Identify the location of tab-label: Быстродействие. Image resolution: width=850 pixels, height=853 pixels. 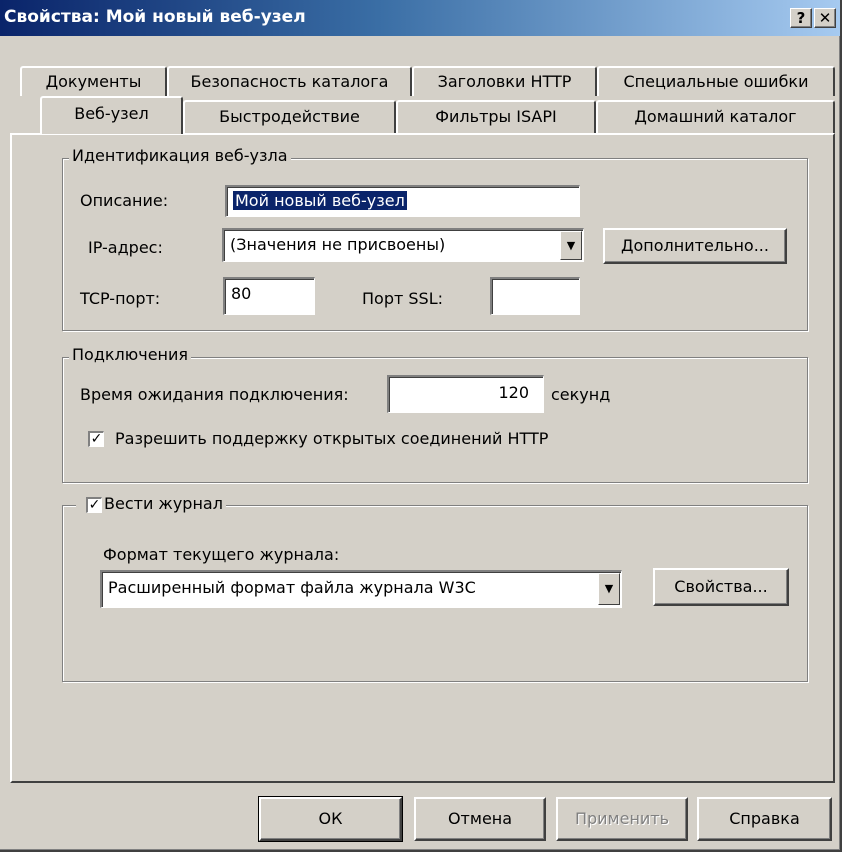
(289, 116).